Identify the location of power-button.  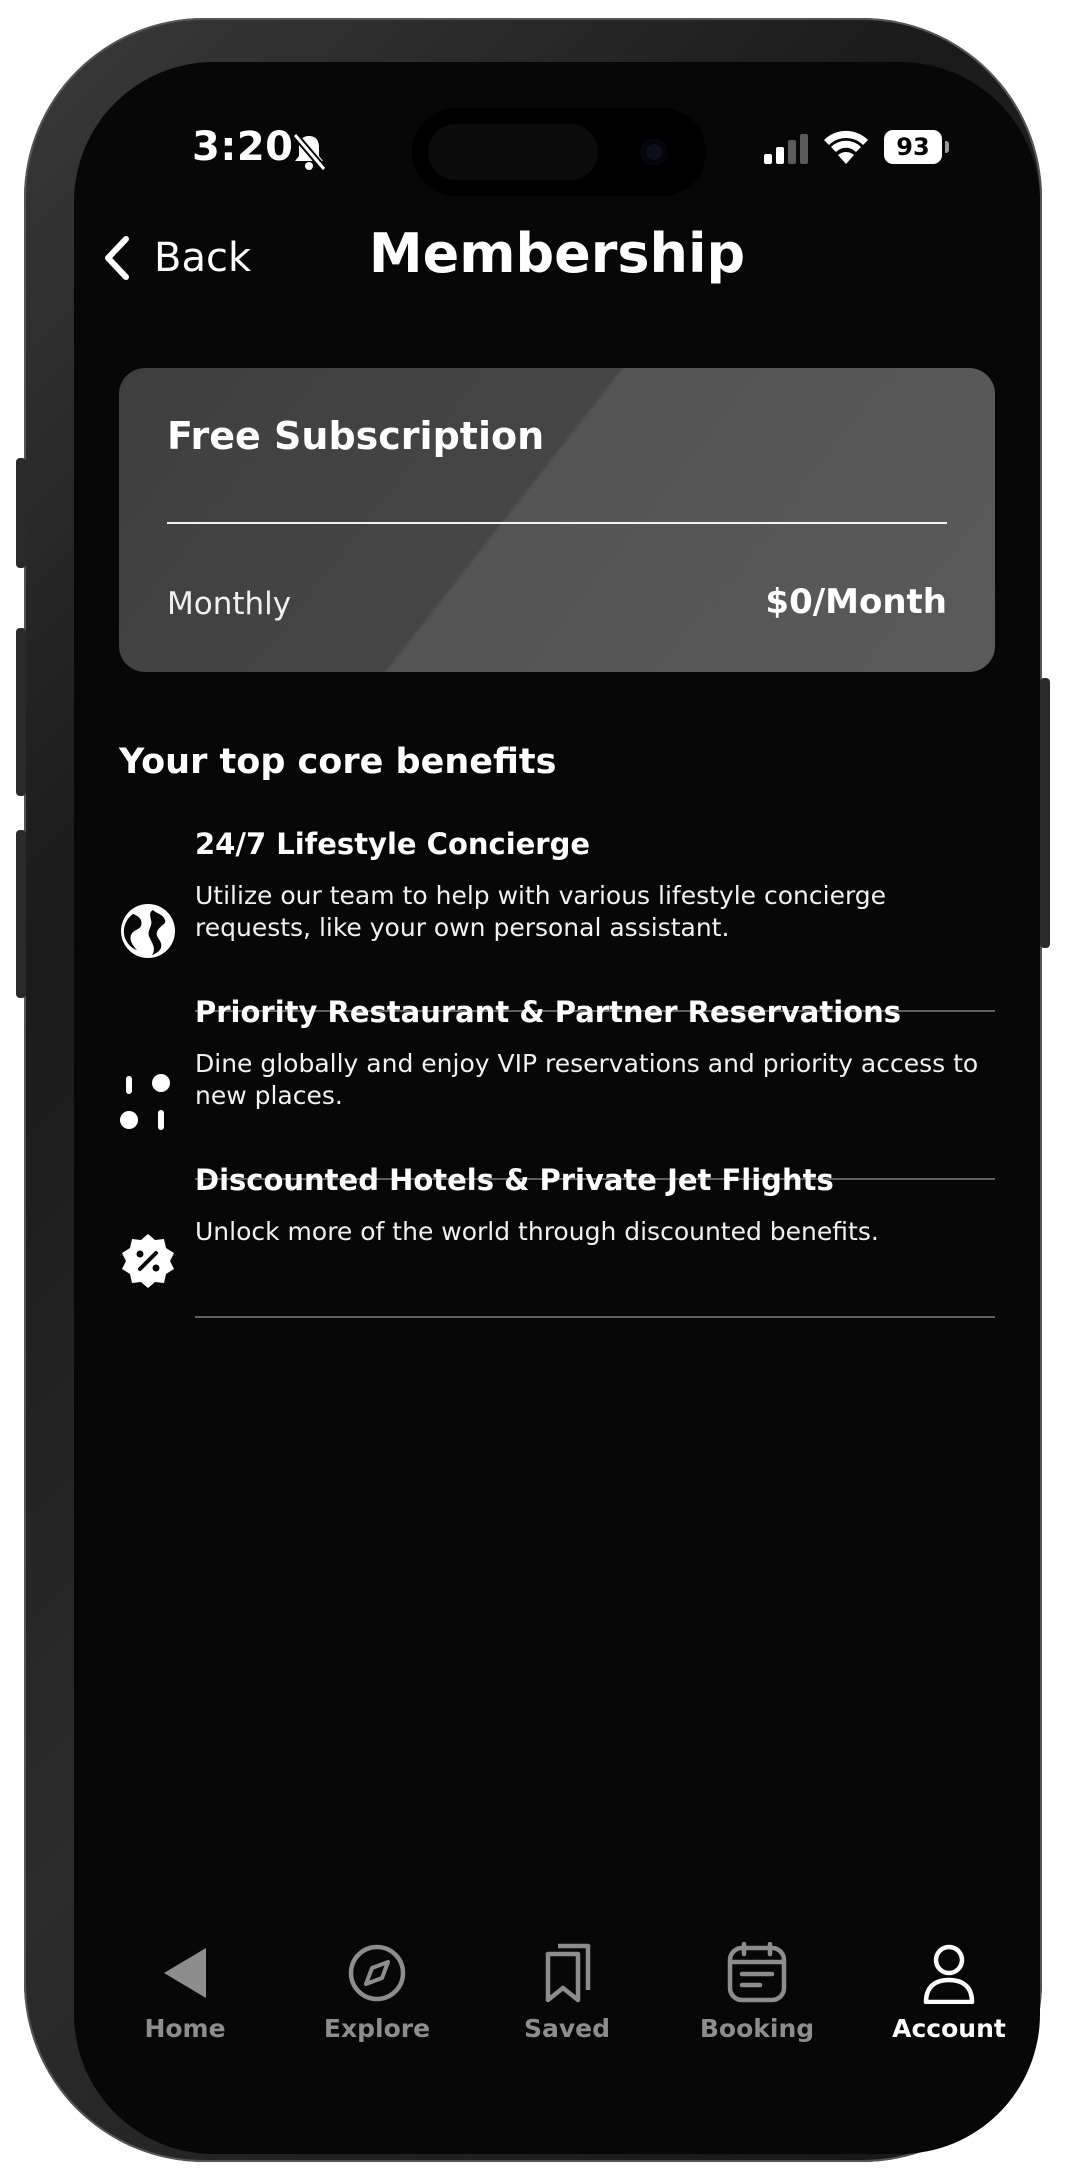
(1045, 813).